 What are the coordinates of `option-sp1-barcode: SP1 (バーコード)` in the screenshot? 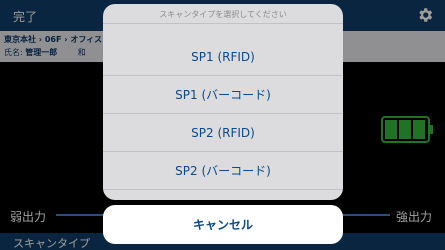 It's located at (223, 95).